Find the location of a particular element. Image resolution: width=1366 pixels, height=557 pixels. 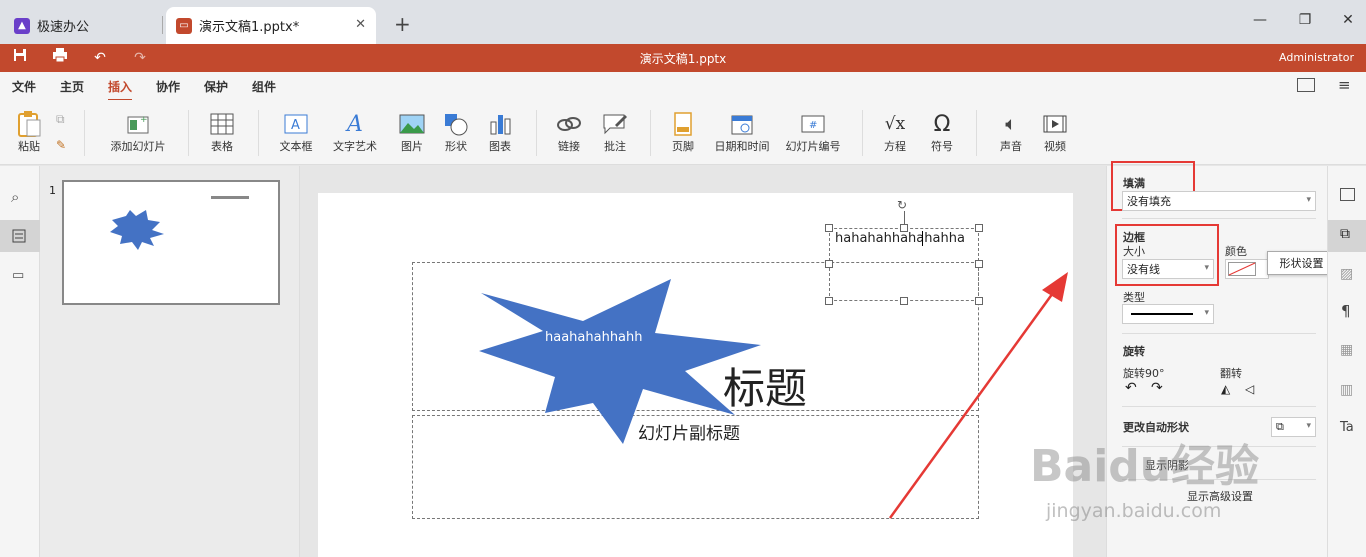

audio-button: 🔈︎ 声音 is located at coordinates (1011, 132).